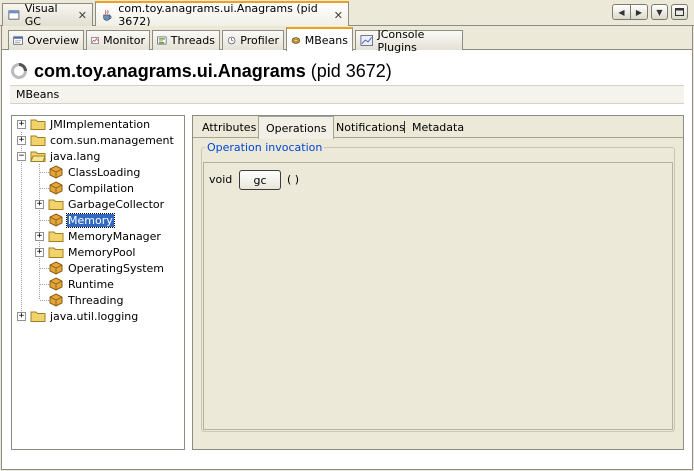 The image size is (694, 471). I want to click on collapse-icon: −, so click(21, 156).